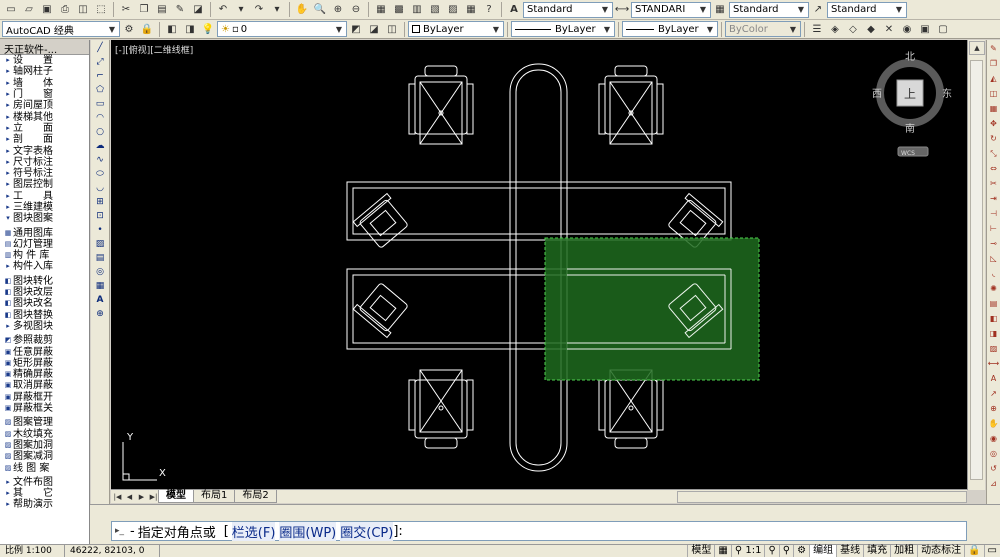  What do you see at coordinates (849, 551) in the screenshot?
I see `baseline-toggle-button: 基线` at bounding box center [849, 551].